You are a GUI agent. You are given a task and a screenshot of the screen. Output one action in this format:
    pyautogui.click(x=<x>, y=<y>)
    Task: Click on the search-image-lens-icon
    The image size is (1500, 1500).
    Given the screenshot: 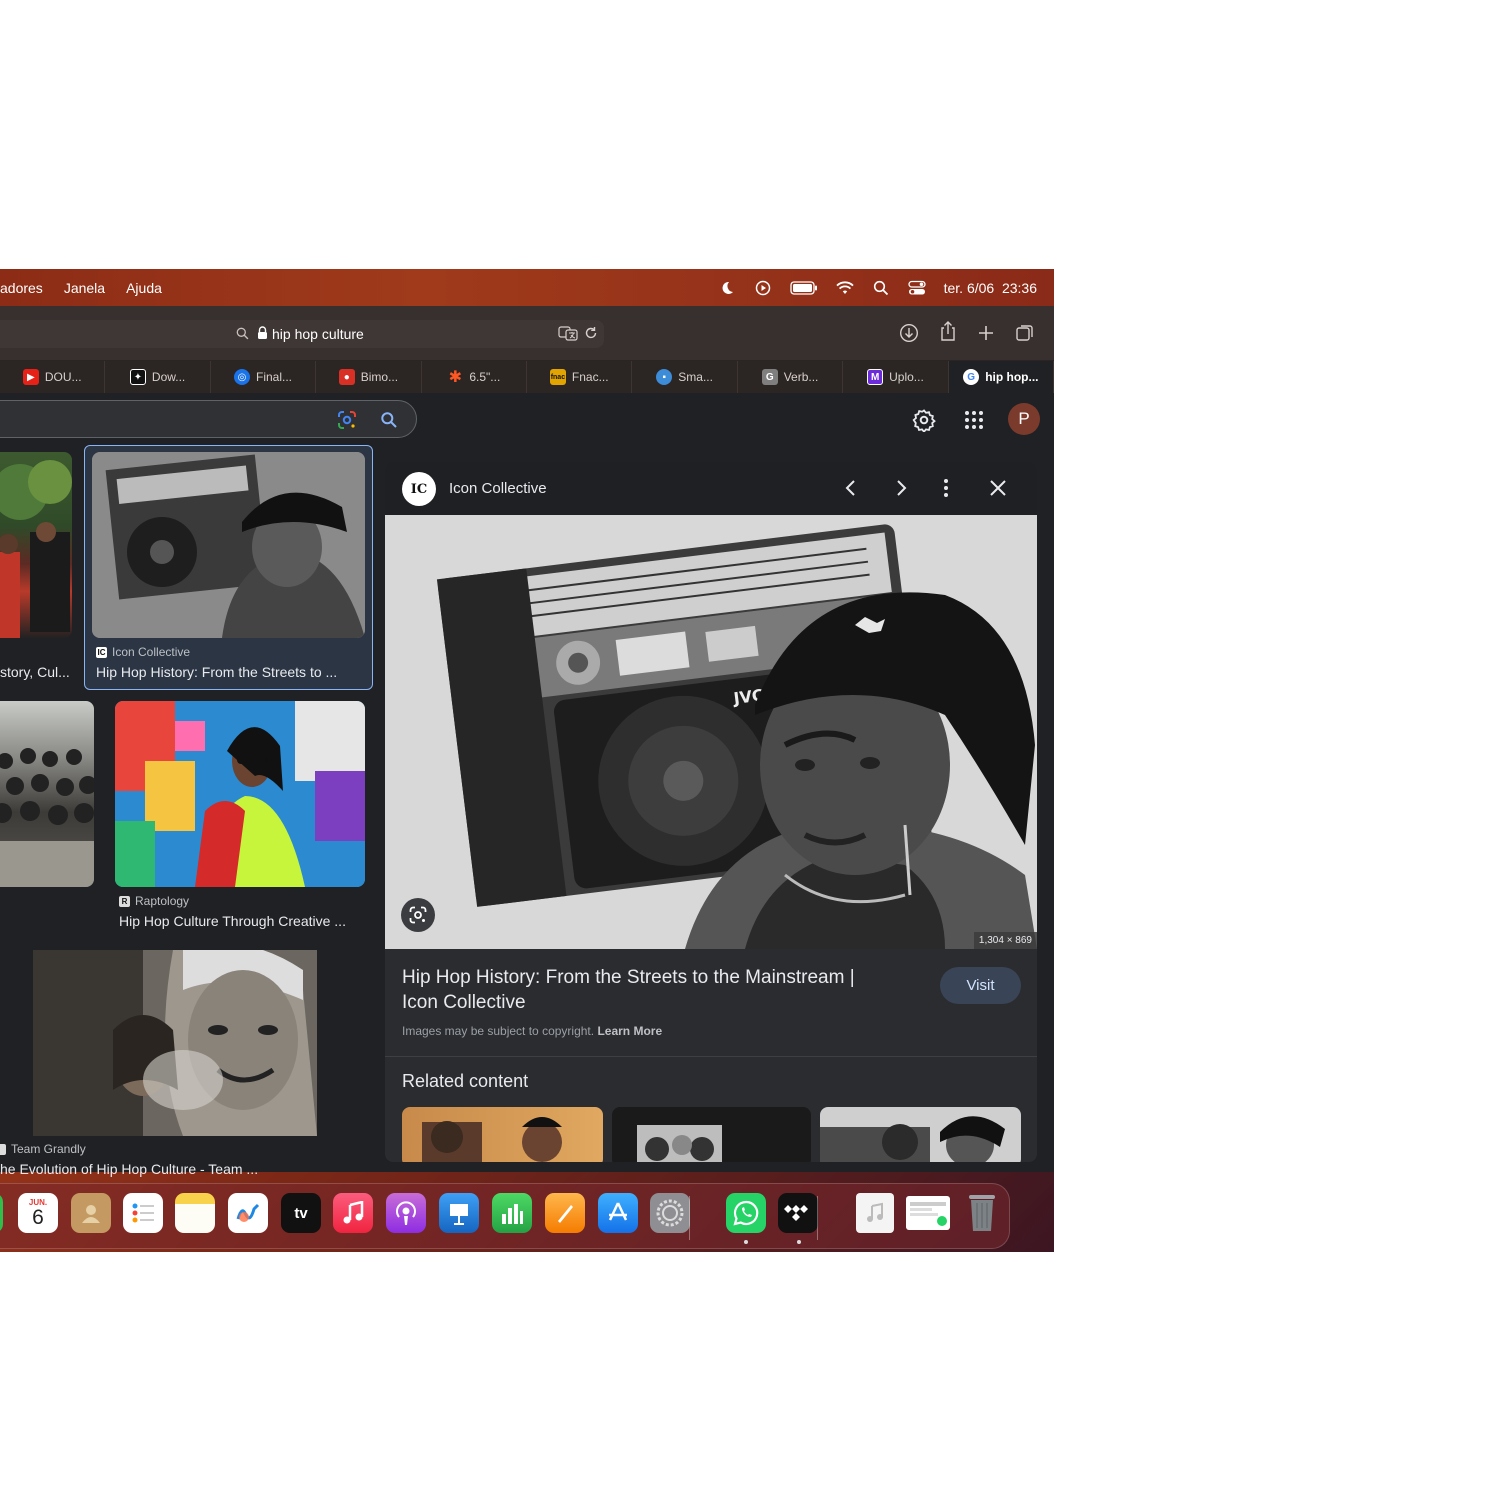 What is the action you would take?
    pyautogui.click(x=418, y=915)
    